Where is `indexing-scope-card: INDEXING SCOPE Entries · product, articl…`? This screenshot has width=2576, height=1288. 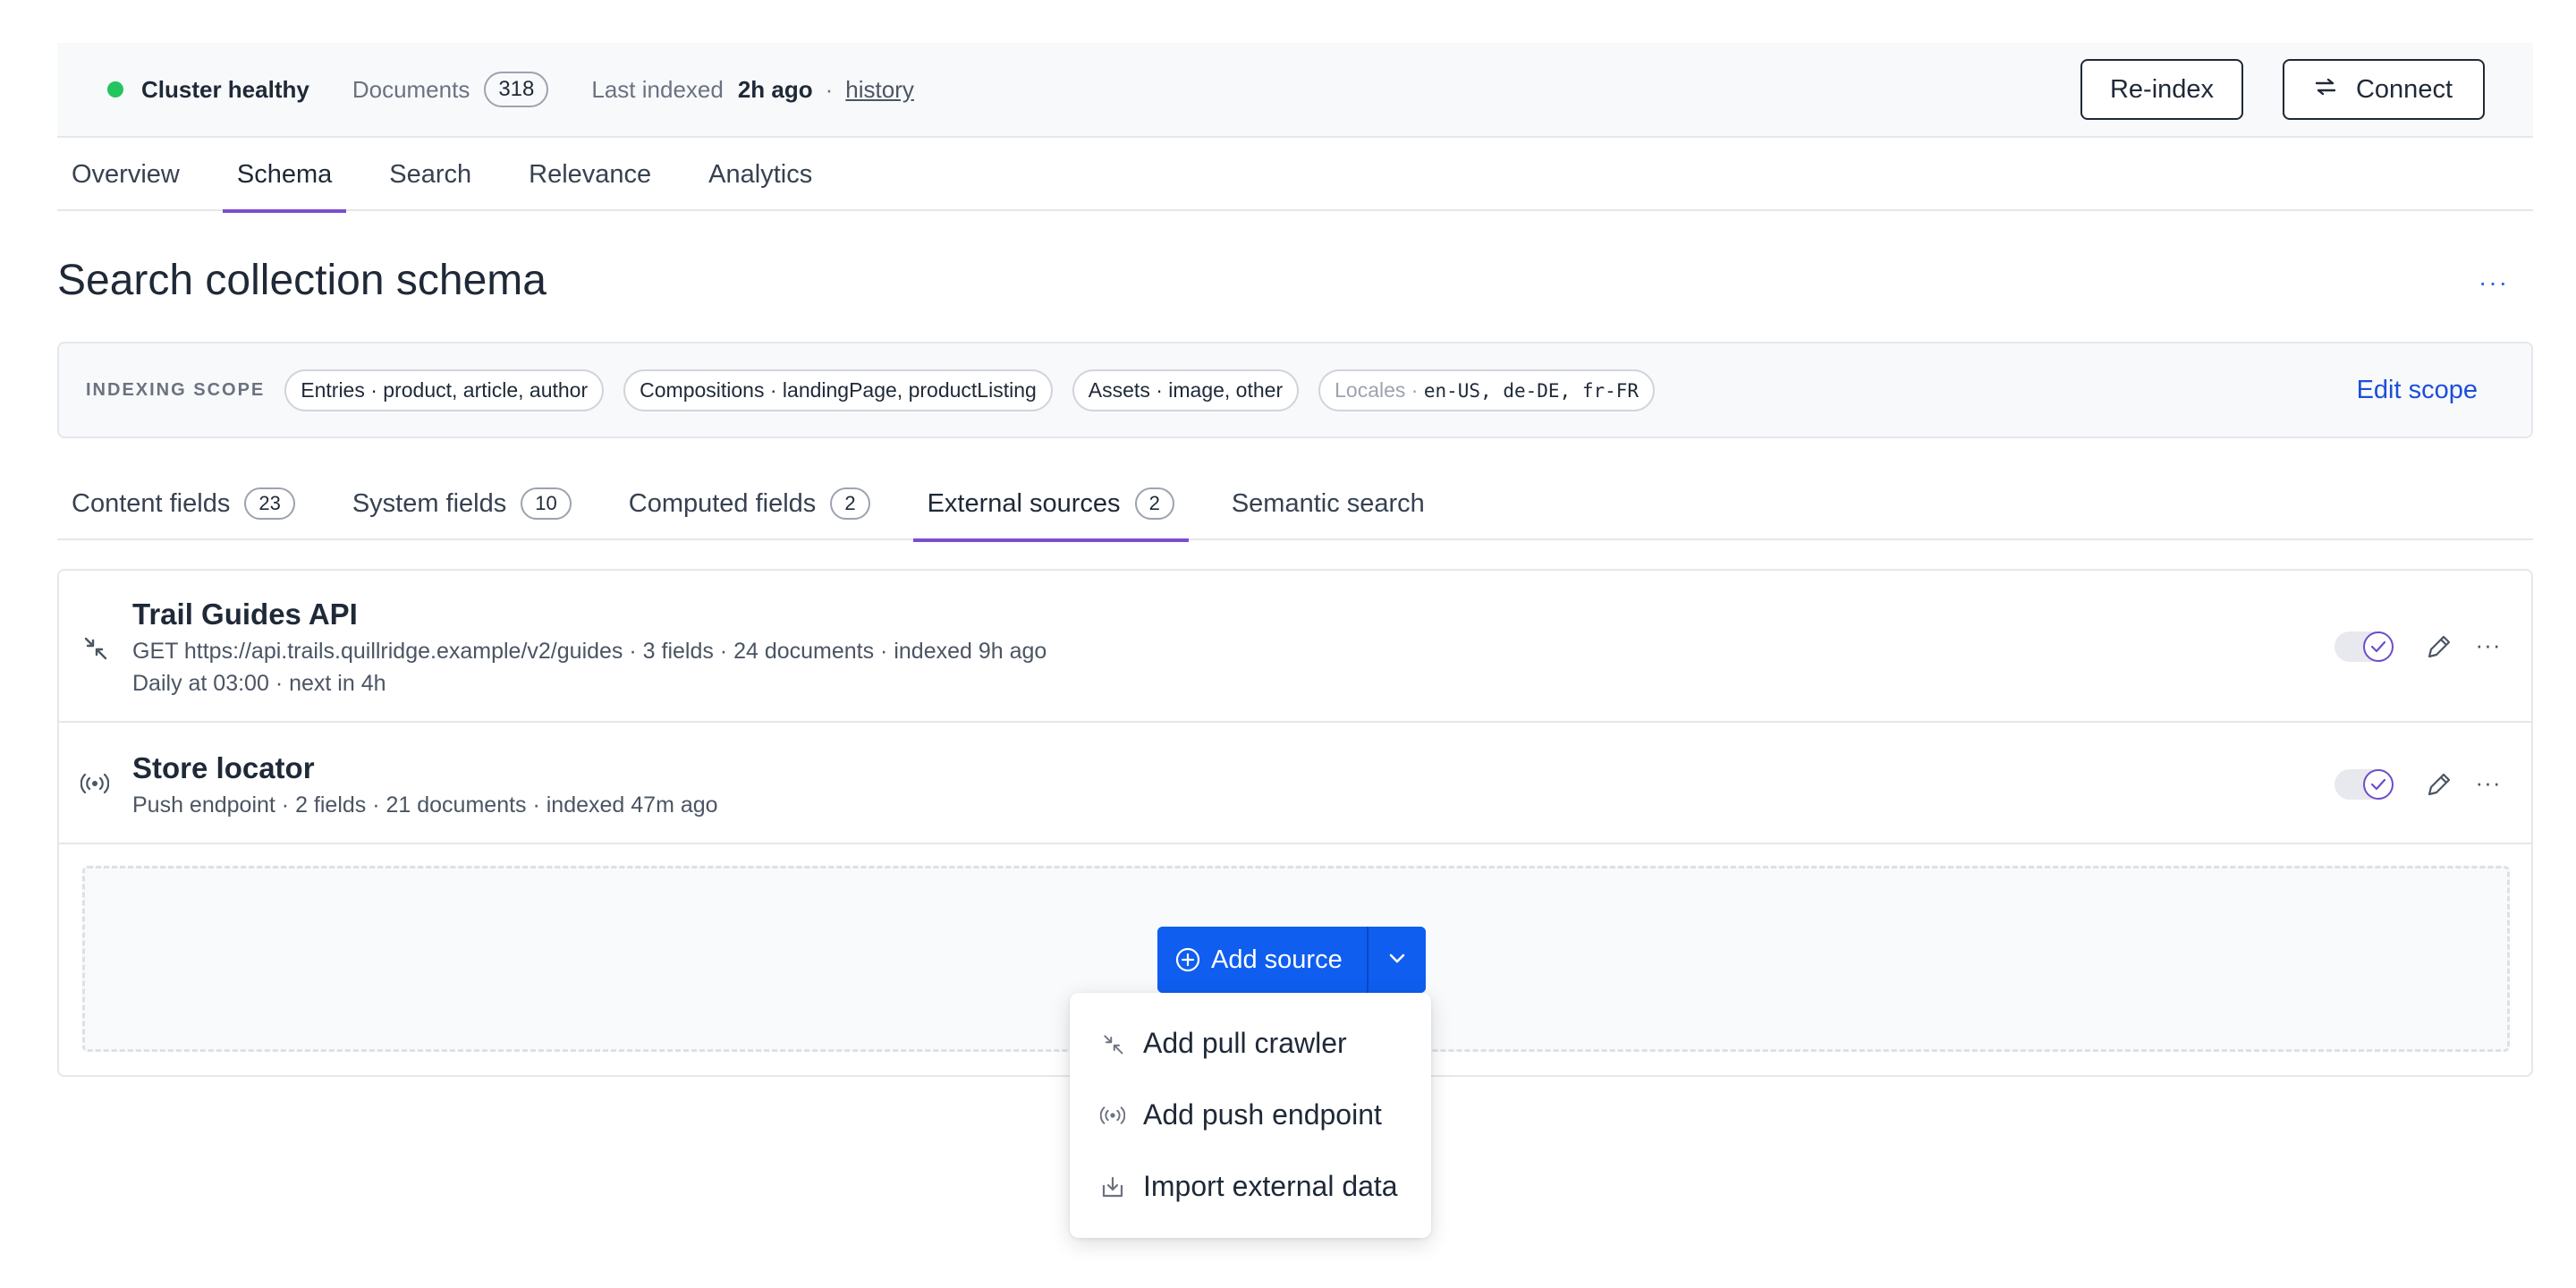
indexing-scope-card: INDEXING SCOPE Entries · product, articl… is located at coordinates (1295, 390).